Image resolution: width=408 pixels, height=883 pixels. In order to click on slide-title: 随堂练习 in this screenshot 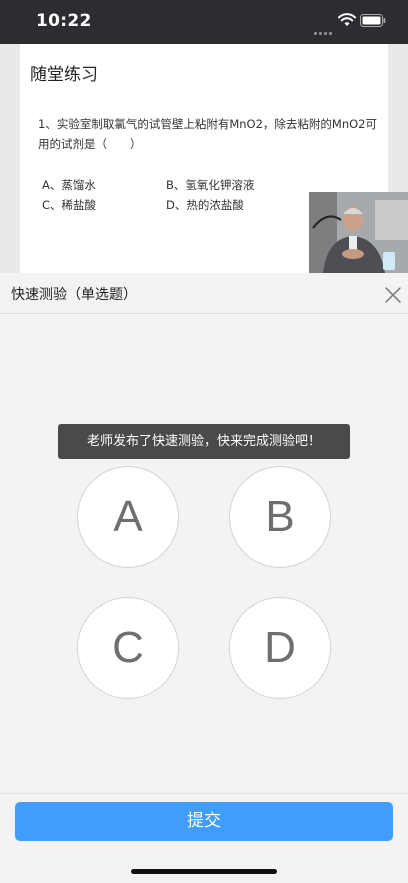, I will do `click(64, 75)`.